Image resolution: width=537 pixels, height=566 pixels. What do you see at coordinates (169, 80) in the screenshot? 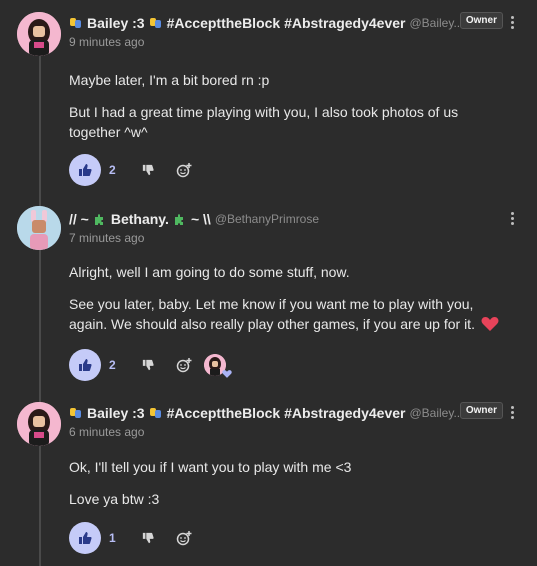
I see `message-paragraph: Maybe later, I'm a bit bored rn :p` at bounding box center [169, 80].